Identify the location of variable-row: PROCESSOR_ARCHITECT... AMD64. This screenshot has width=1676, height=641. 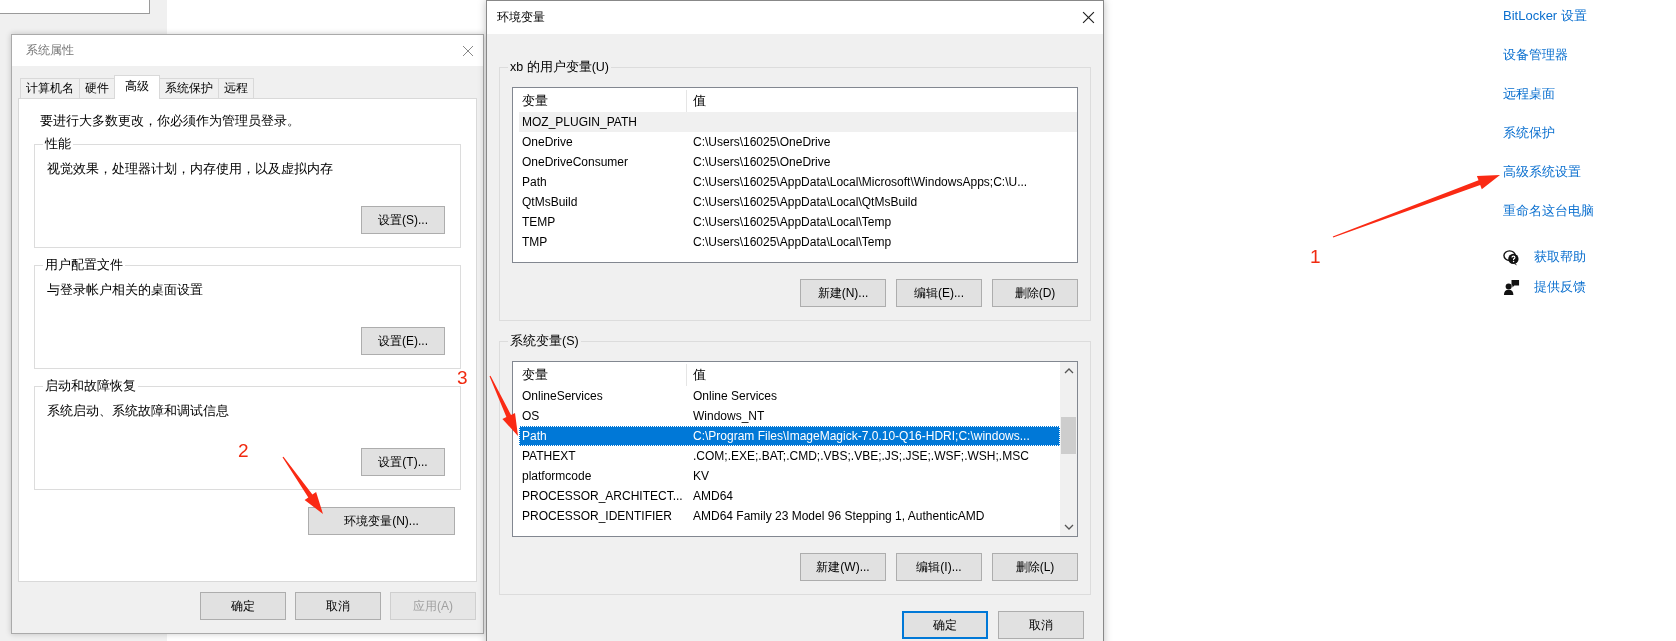
(789, 496).